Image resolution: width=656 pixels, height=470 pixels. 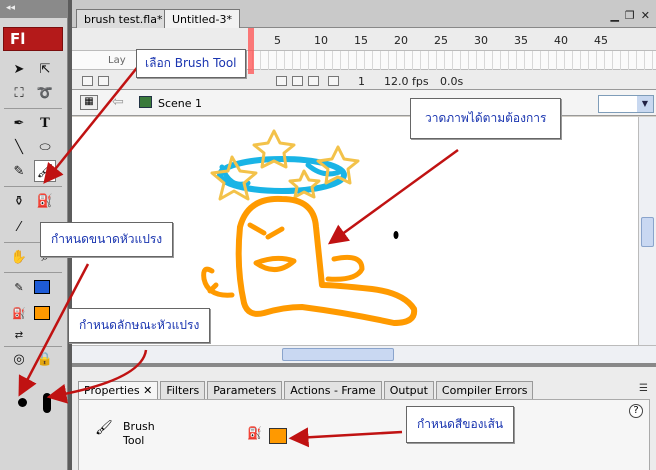 What do you see at coordinates (19, 147) in the screenshot?
I see `line-icon: ╲` at bounding box center [19, 147].